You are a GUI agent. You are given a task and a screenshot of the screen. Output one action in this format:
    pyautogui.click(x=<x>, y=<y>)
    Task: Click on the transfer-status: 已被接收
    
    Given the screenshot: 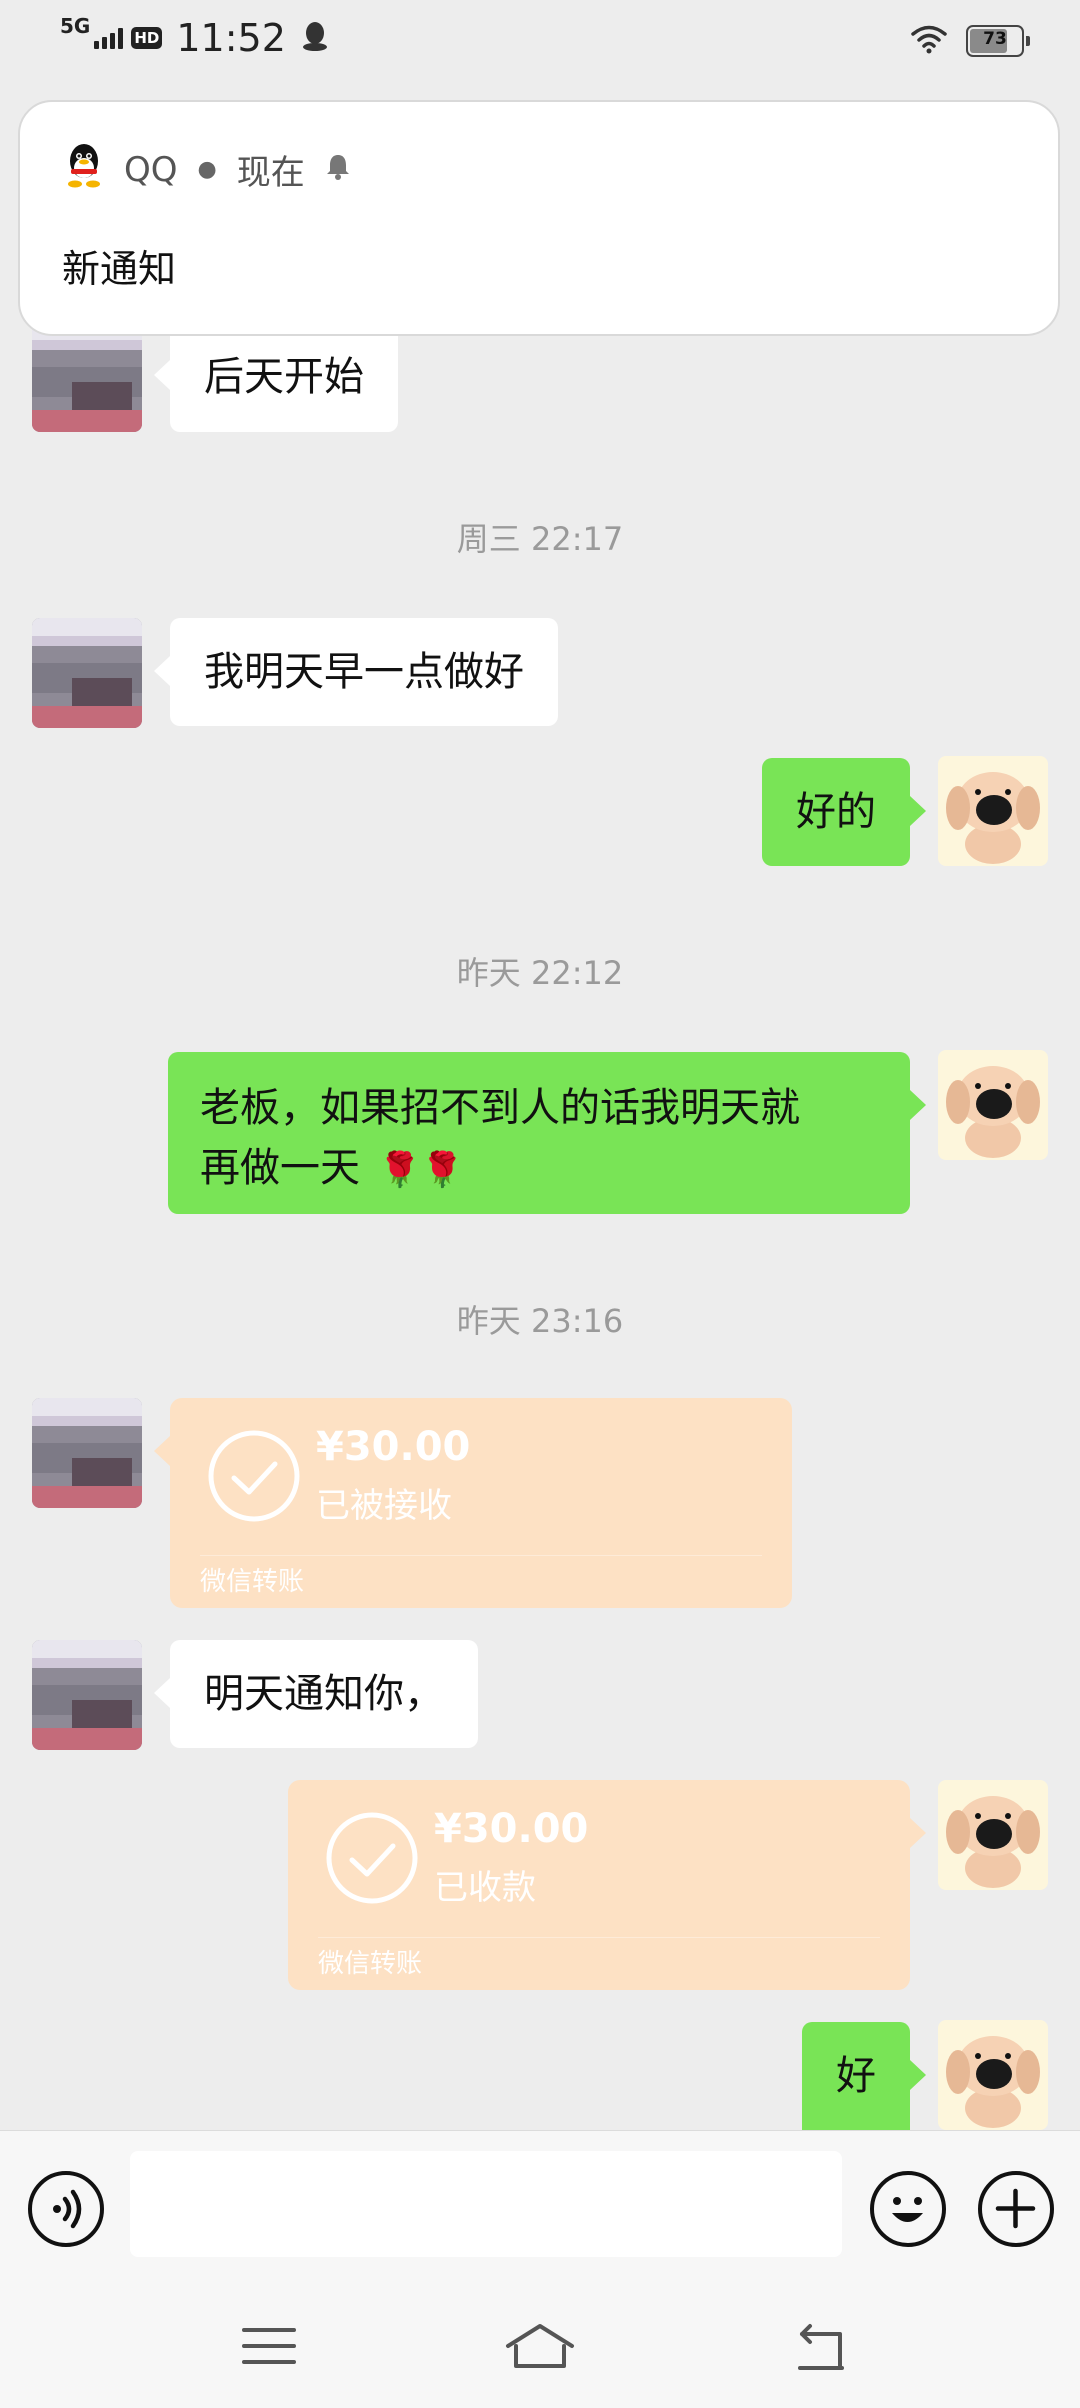 What is the action you would take?
    pyautogui.click(x=384, y=1506)
    